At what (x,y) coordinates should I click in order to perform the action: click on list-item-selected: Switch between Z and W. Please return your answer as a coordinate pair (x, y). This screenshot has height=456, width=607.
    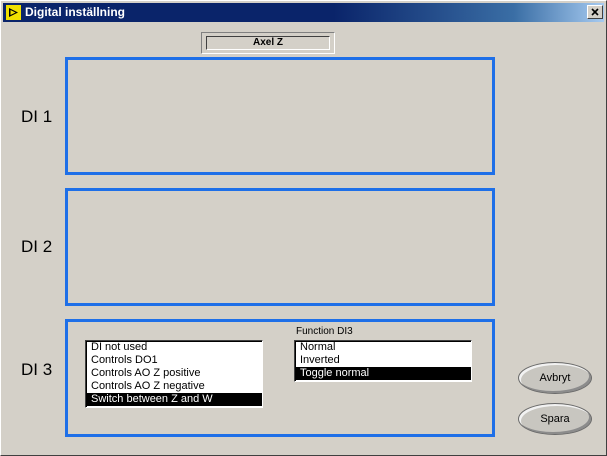
    Looking at the image, I should click on (174, 399).